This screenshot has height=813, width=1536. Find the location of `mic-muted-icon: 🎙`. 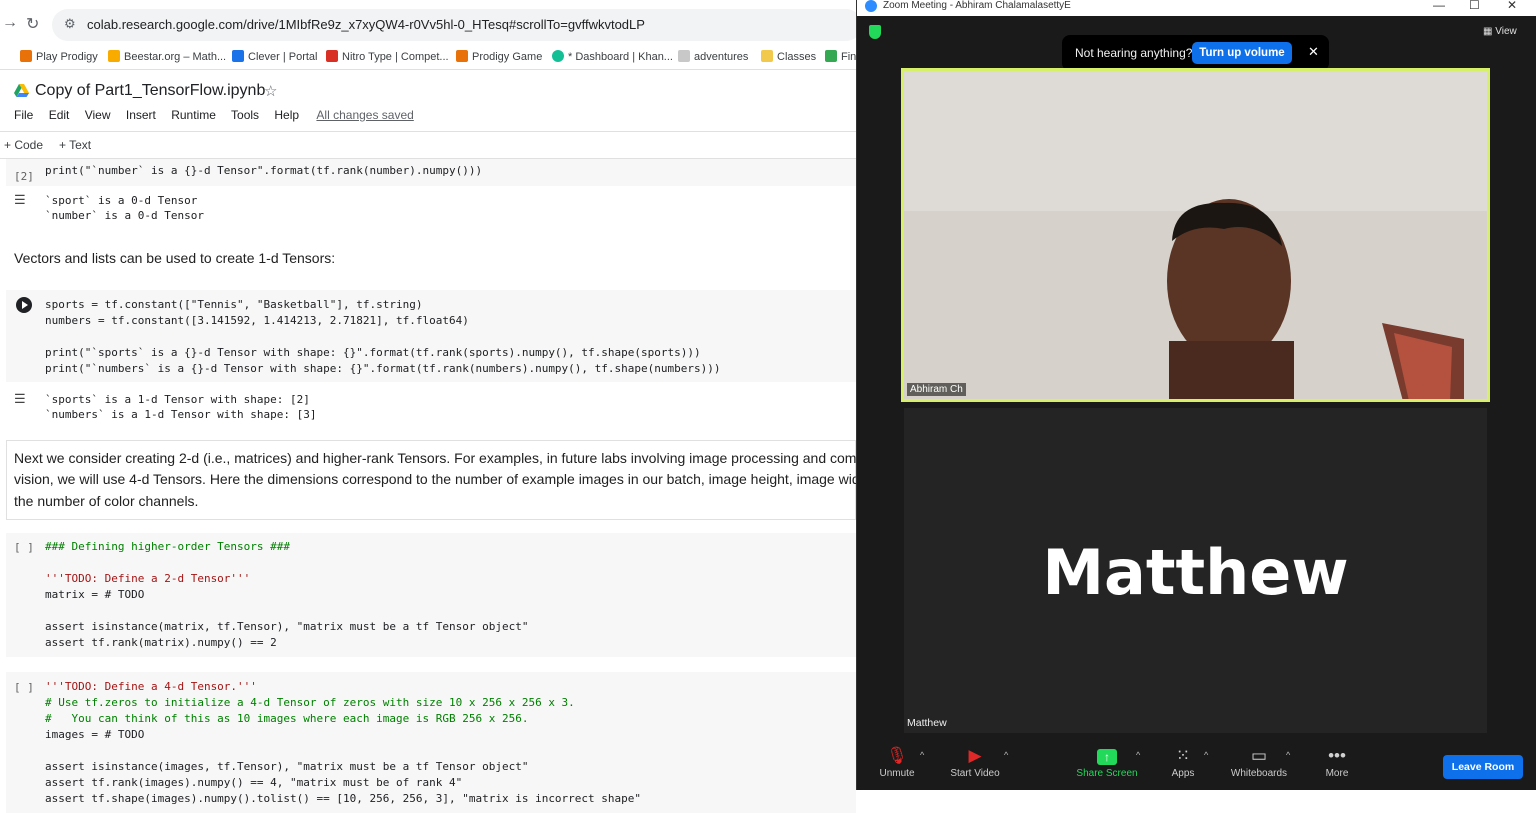

mic-muted-icon: 🎙 is located at coordinates (897, 755).